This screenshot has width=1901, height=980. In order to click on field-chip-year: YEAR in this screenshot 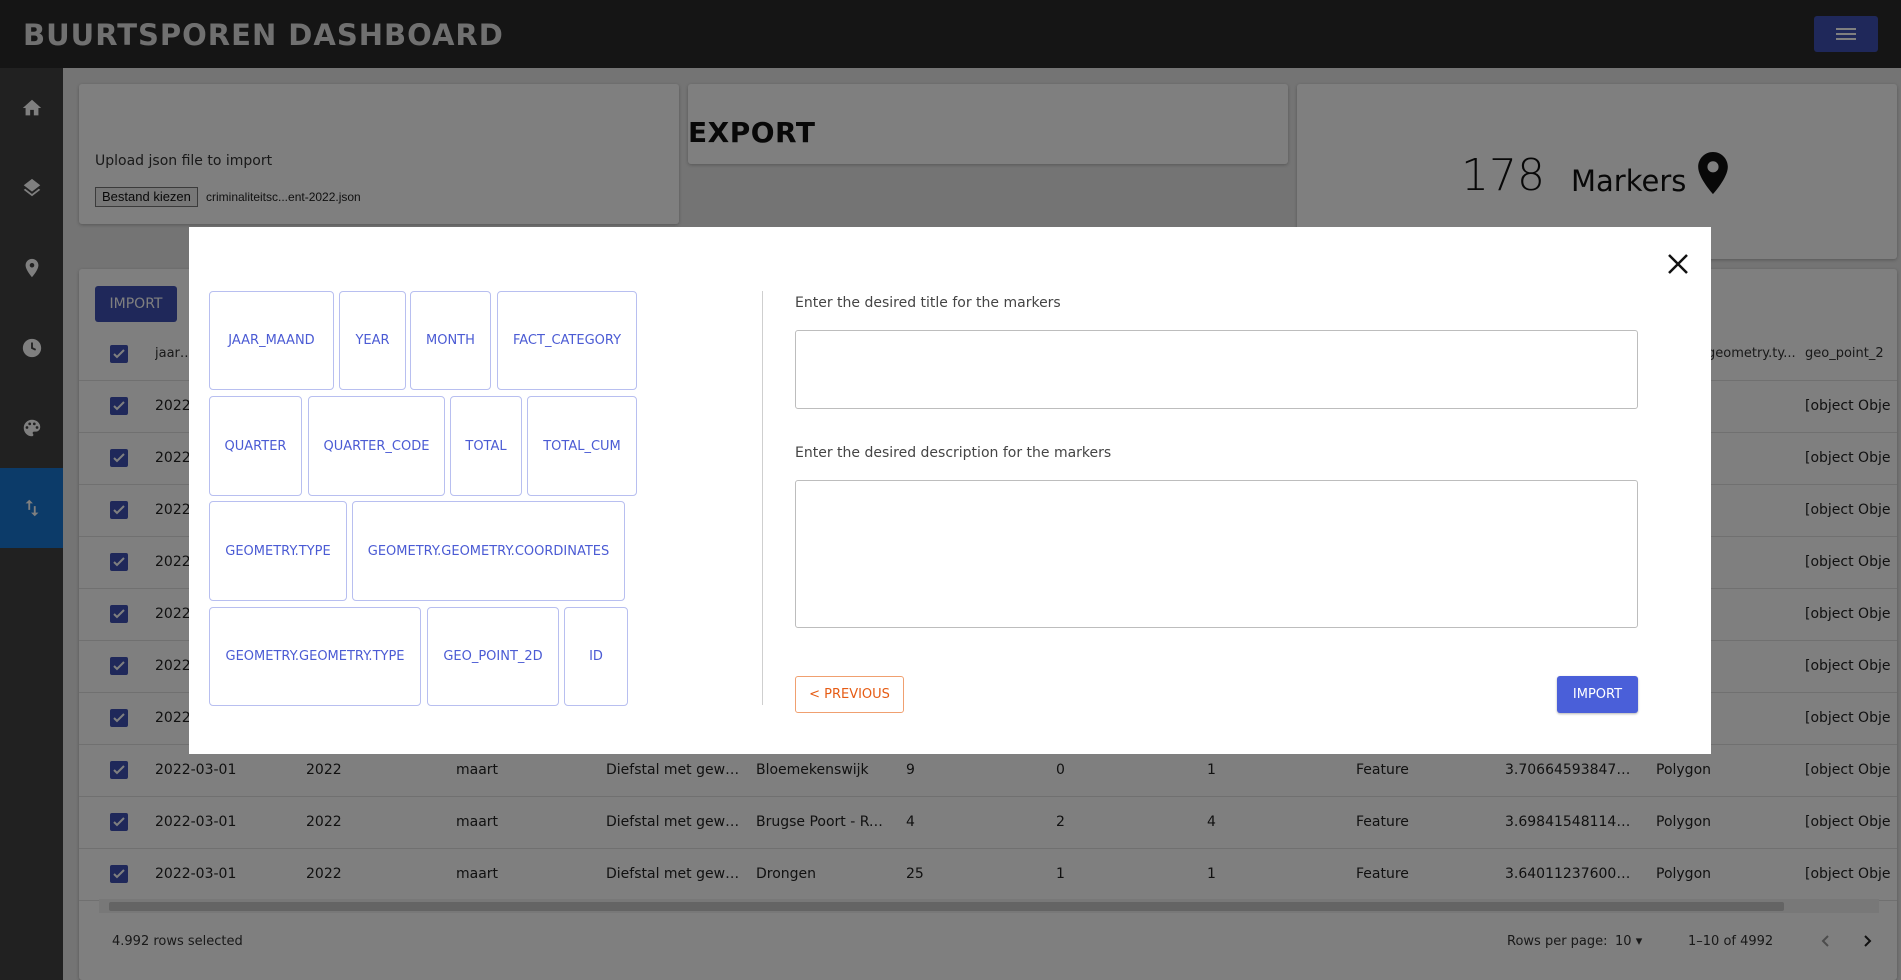, I will do `click(372, 340)`.